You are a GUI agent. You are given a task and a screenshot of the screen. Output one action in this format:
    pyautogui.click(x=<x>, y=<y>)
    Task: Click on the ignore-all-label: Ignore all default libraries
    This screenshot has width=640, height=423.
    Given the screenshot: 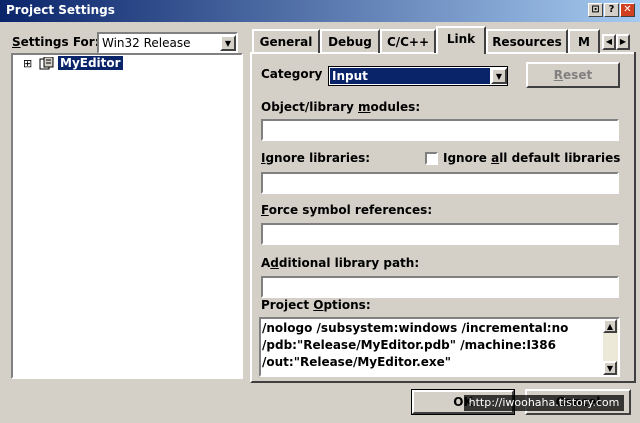 What is the action you would take?
    pyautogui.click(x=532, y=158)
    